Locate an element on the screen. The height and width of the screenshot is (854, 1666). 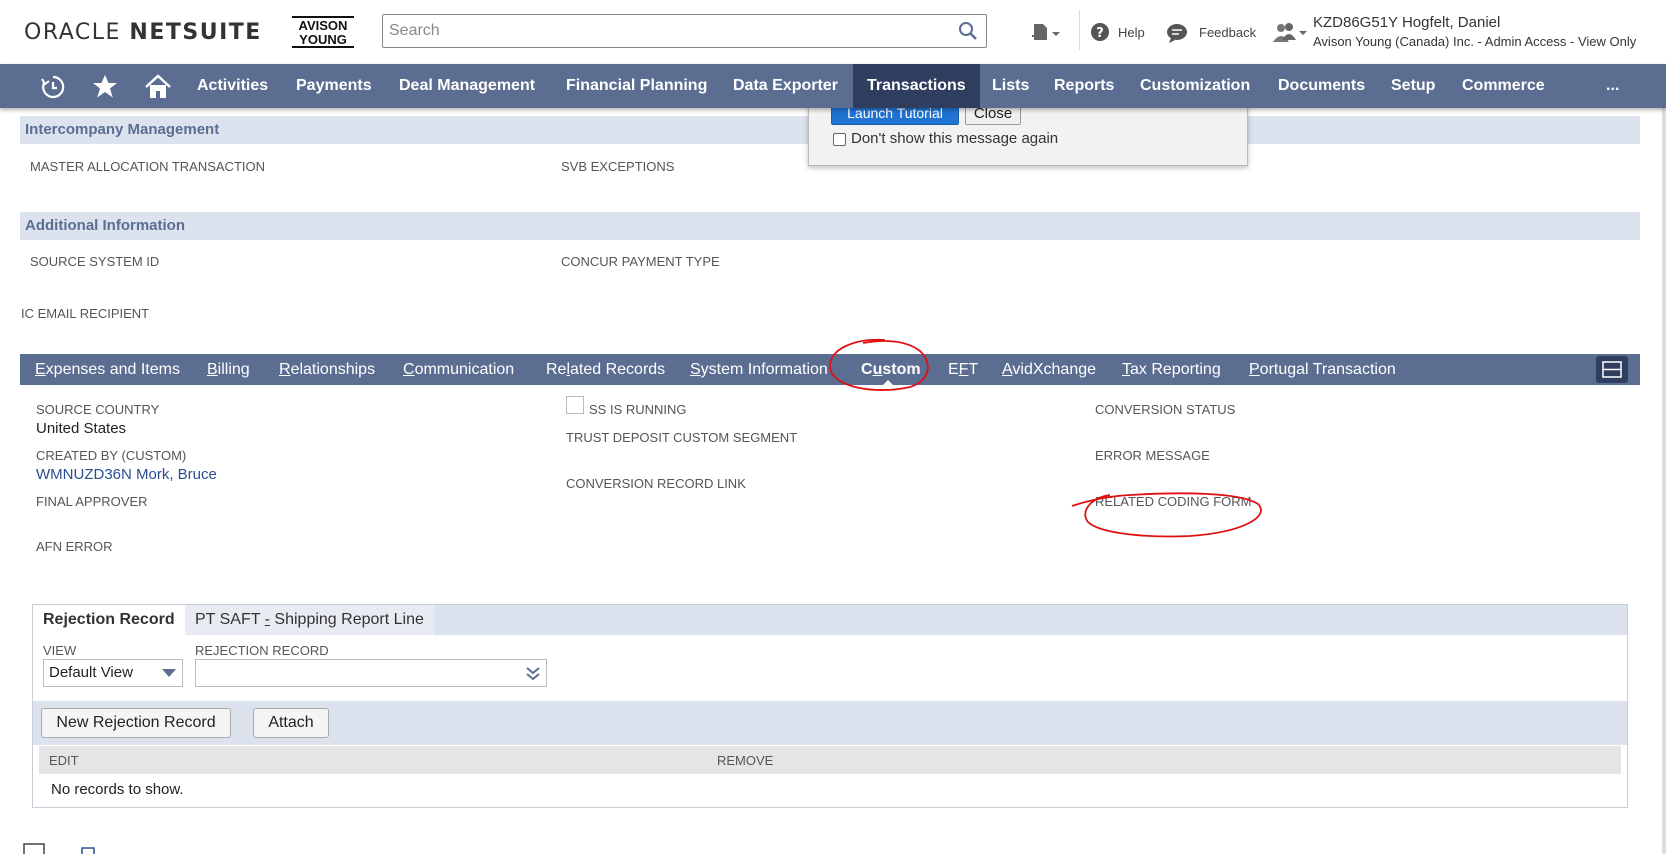
error-message-label: ERROR MESSAGE is located at coordinates (1152, 455).